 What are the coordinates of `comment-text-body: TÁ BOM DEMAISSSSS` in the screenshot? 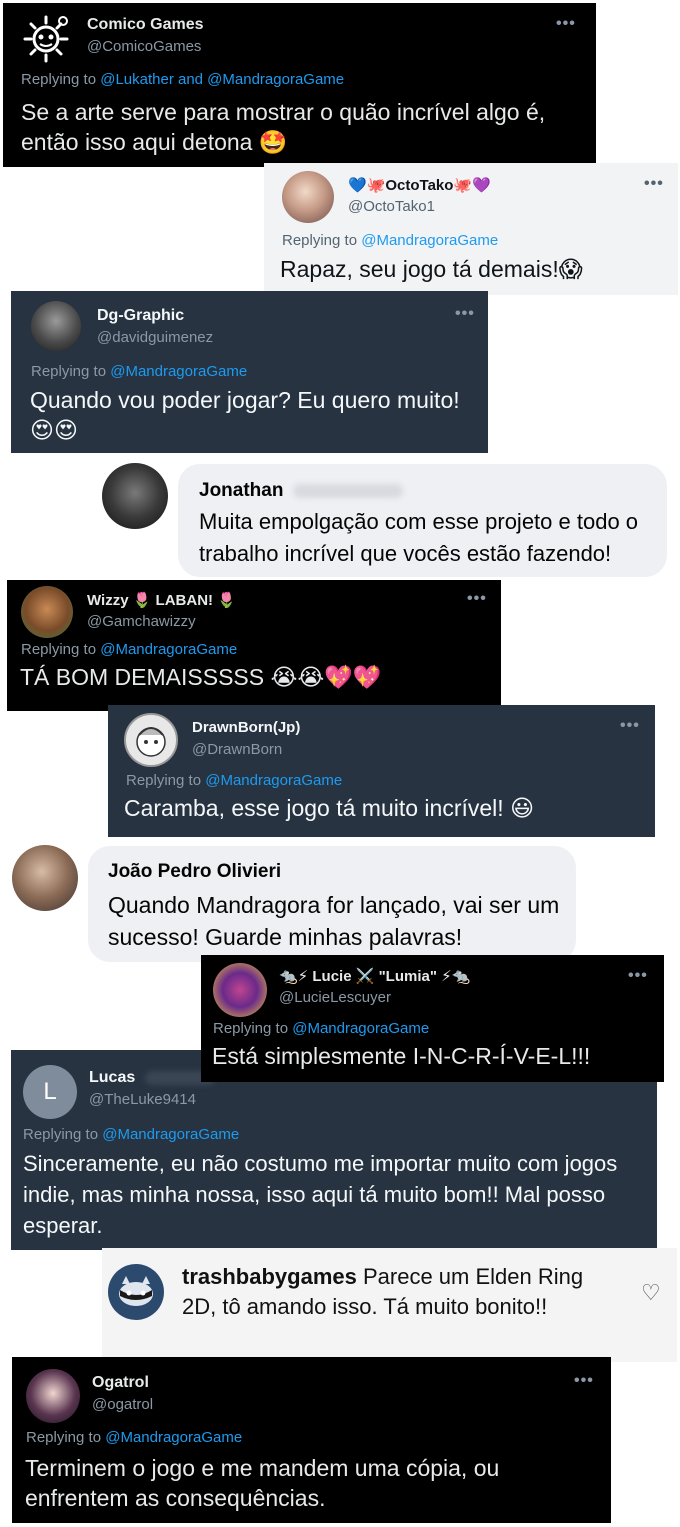 It's located at (142, 677).